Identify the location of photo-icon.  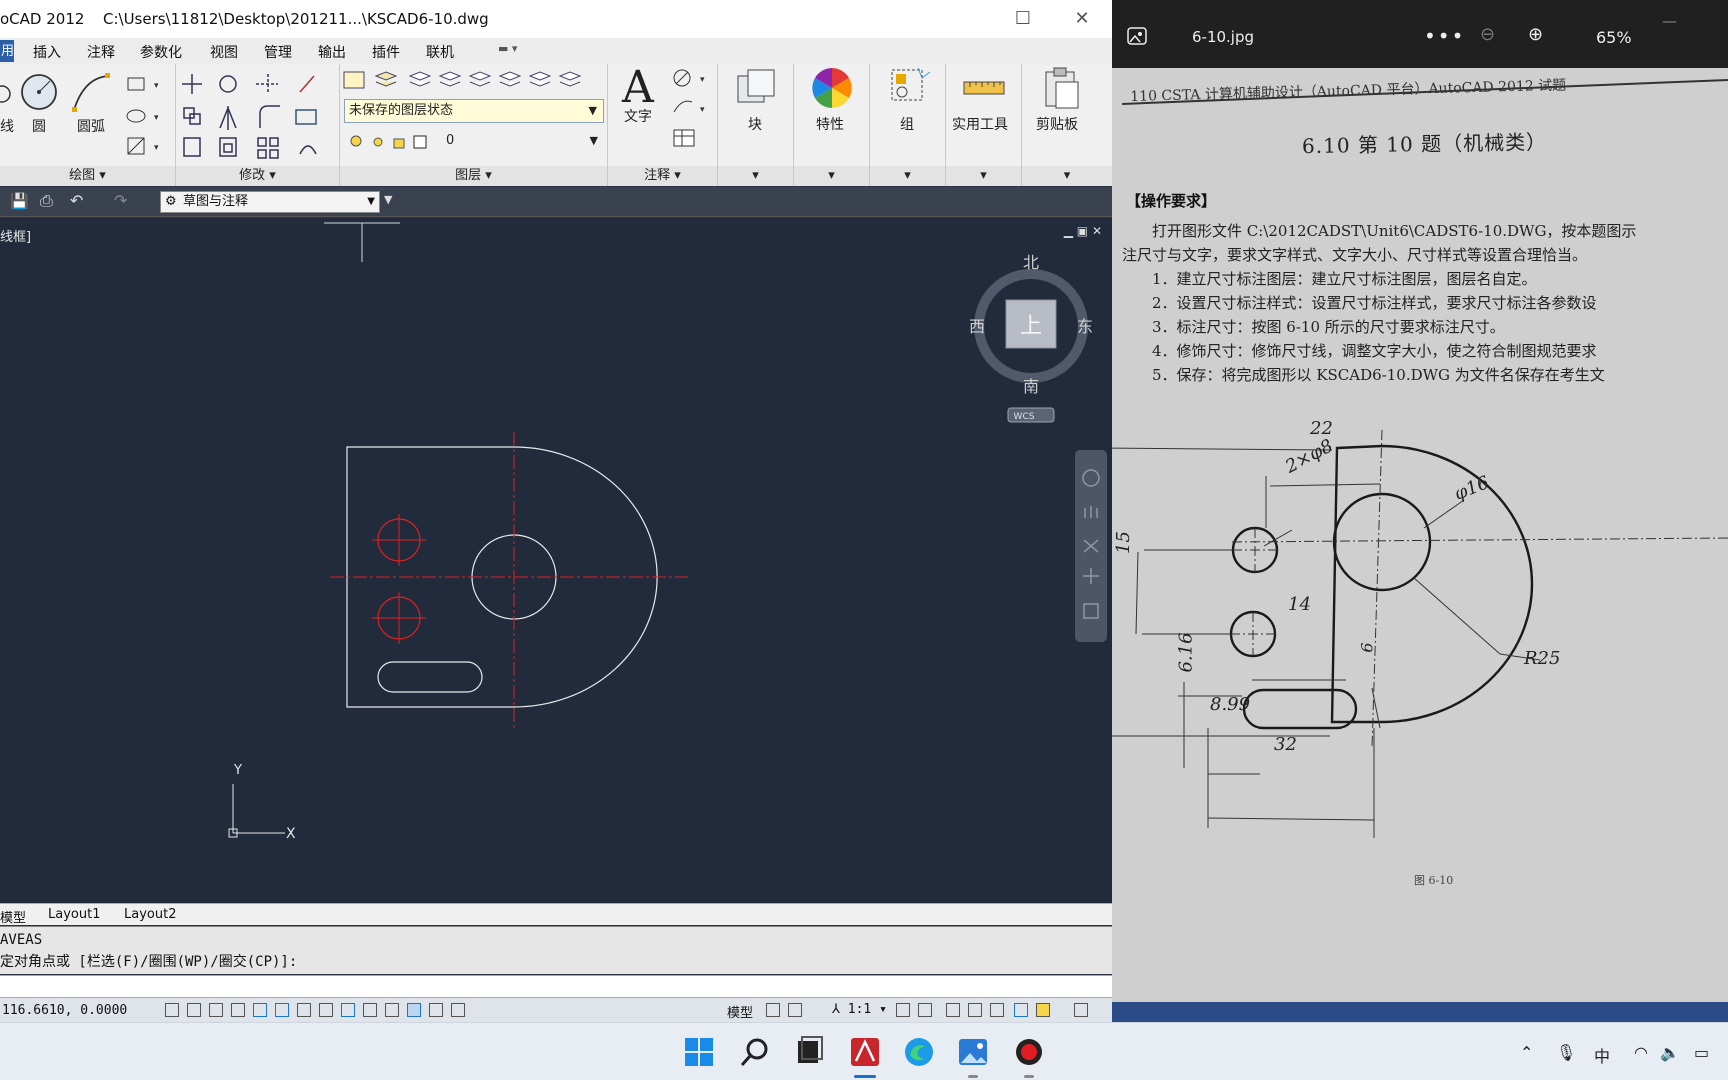
(1137, 36).